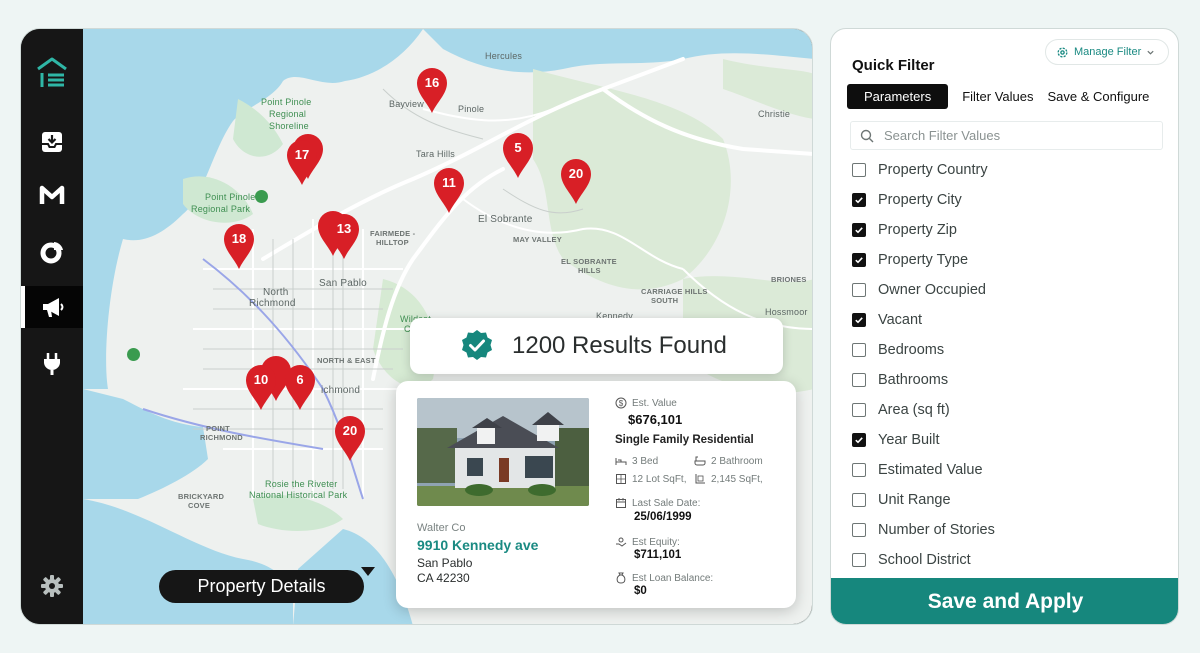  What do you see at coordinates (789, 279) in the screenshot?
I see `map-label: BRIONES` at bounding box center [789, 279].